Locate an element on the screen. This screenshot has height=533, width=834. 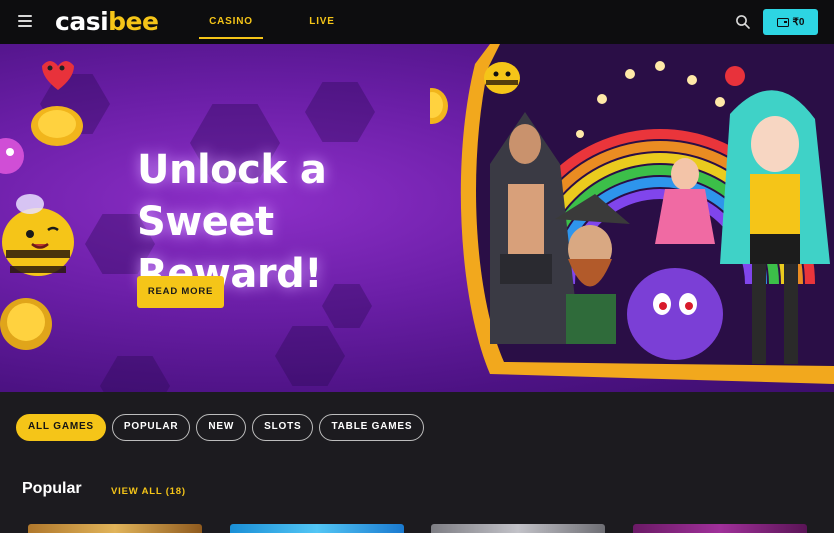
casibee-logo: casibee is located at coordinates (107, 22).